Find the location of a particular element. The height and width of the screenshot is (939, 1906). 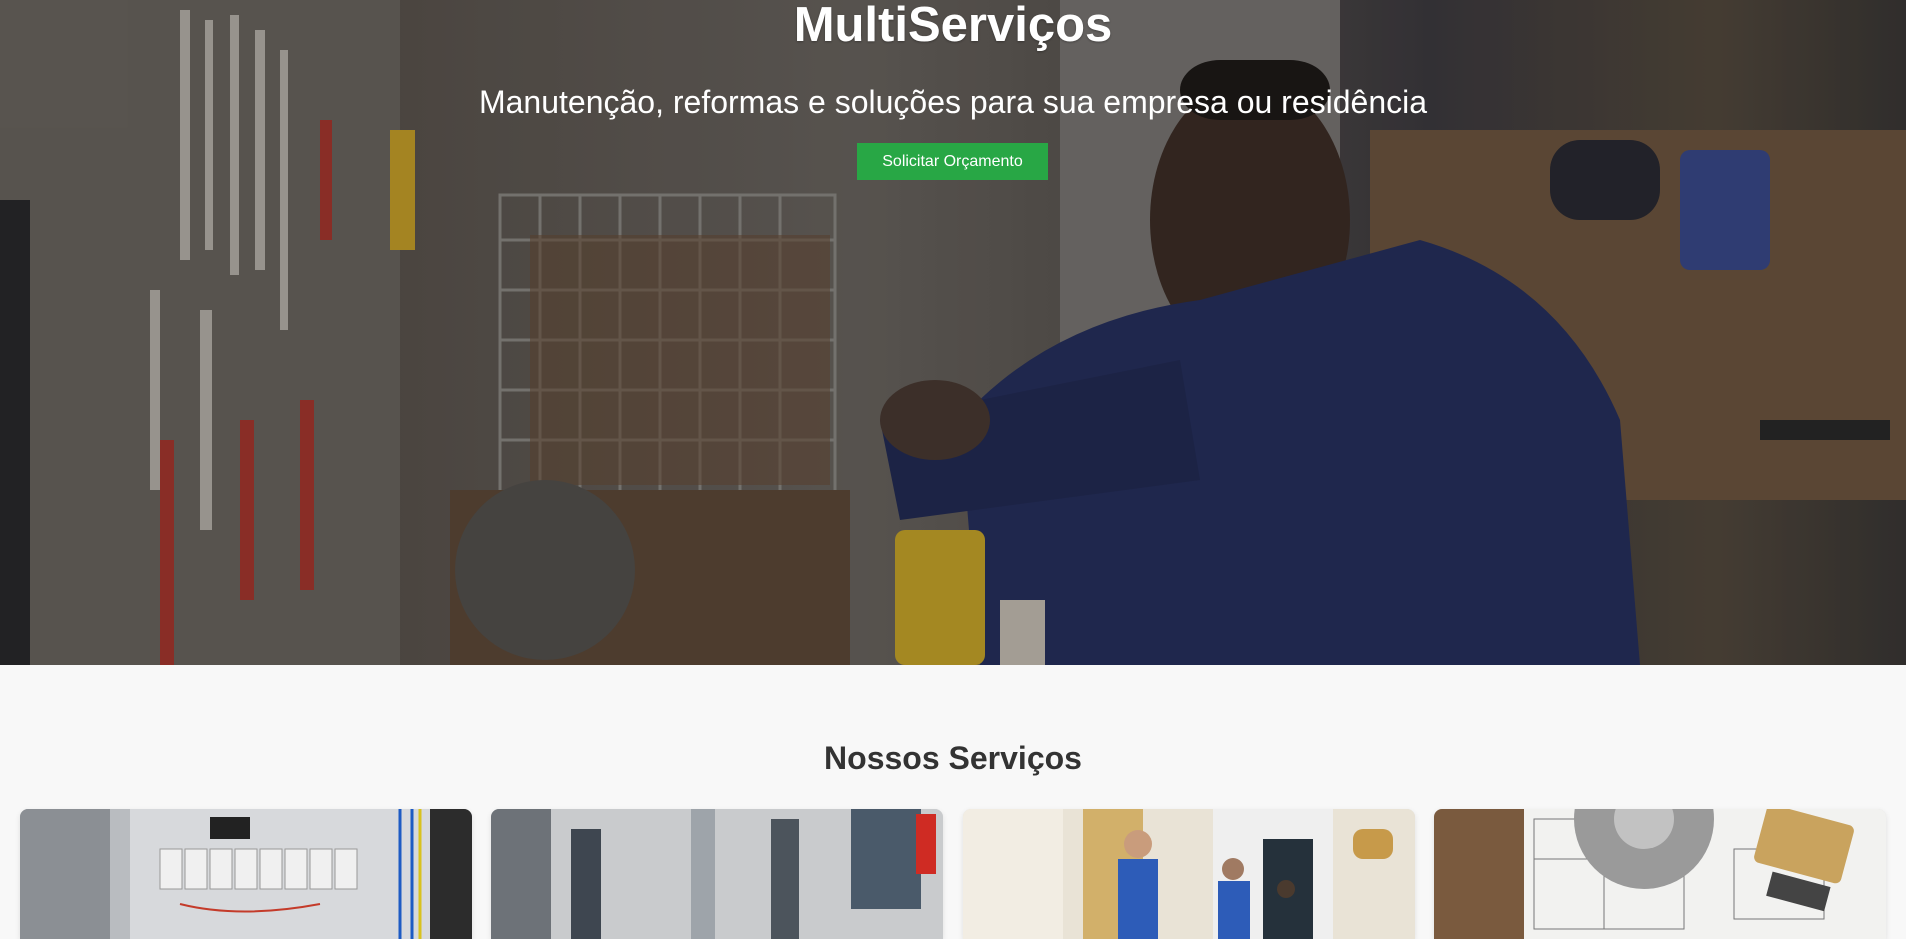

plumbing-pipes-photo is located at coordinates (717, 874).